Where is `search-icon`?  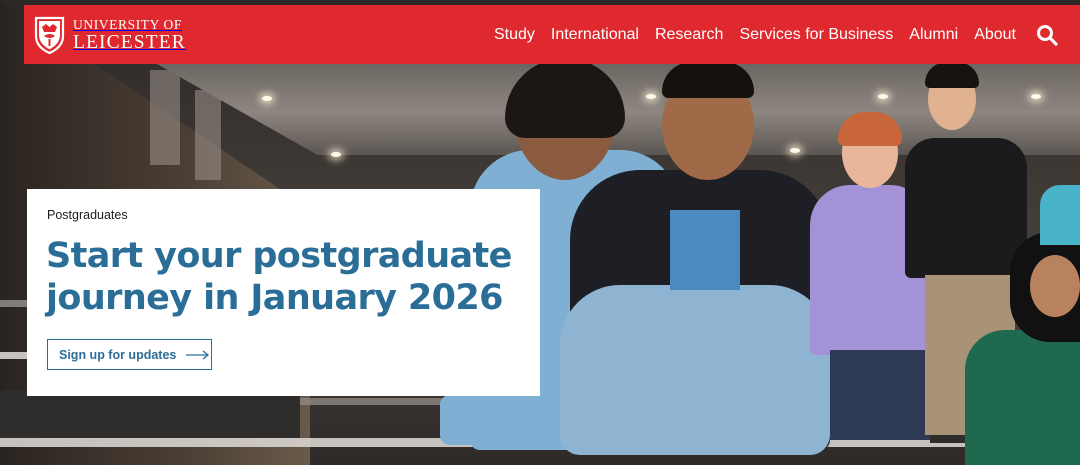
search-icon is located at coordinates (1047, 35).